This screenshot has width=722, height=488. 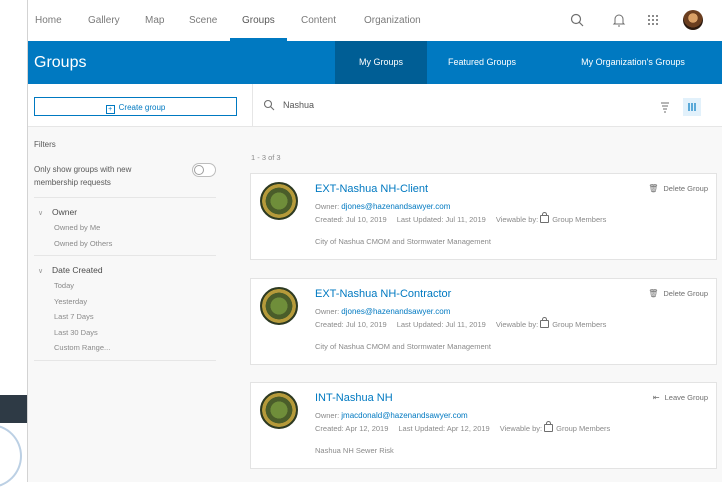 What do you see at coordinates (392, 20) in the screenshot?
I see `nav-organization: Organization` at bounding box center [392, 20].